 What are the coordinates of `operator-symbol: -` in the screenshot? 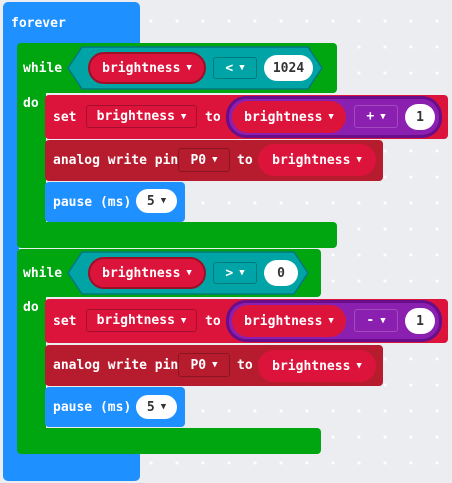 It's located at (370, 320).